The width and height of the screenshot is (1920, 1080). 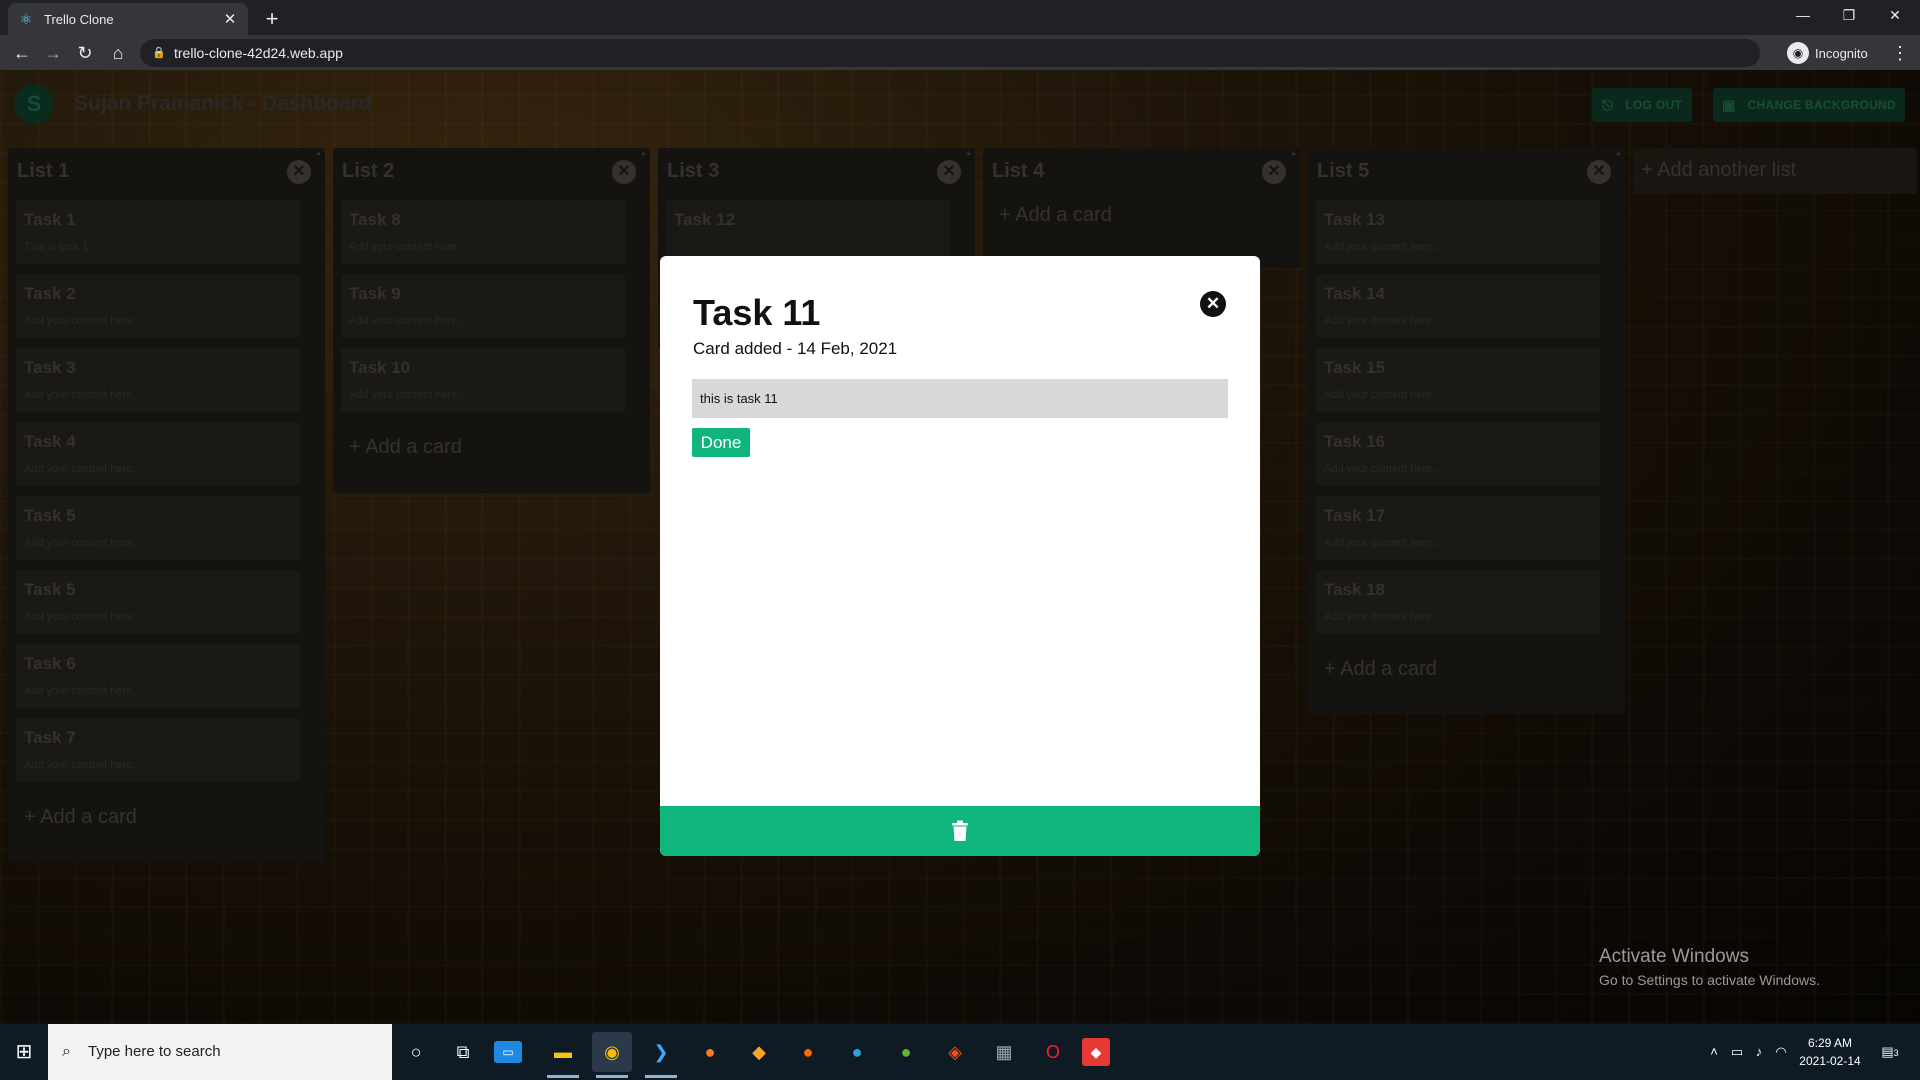 What do you see at coordinates (757, 312) in the screenshot?
I see `modal-title: Task 11` at bounding box center [757, 312].